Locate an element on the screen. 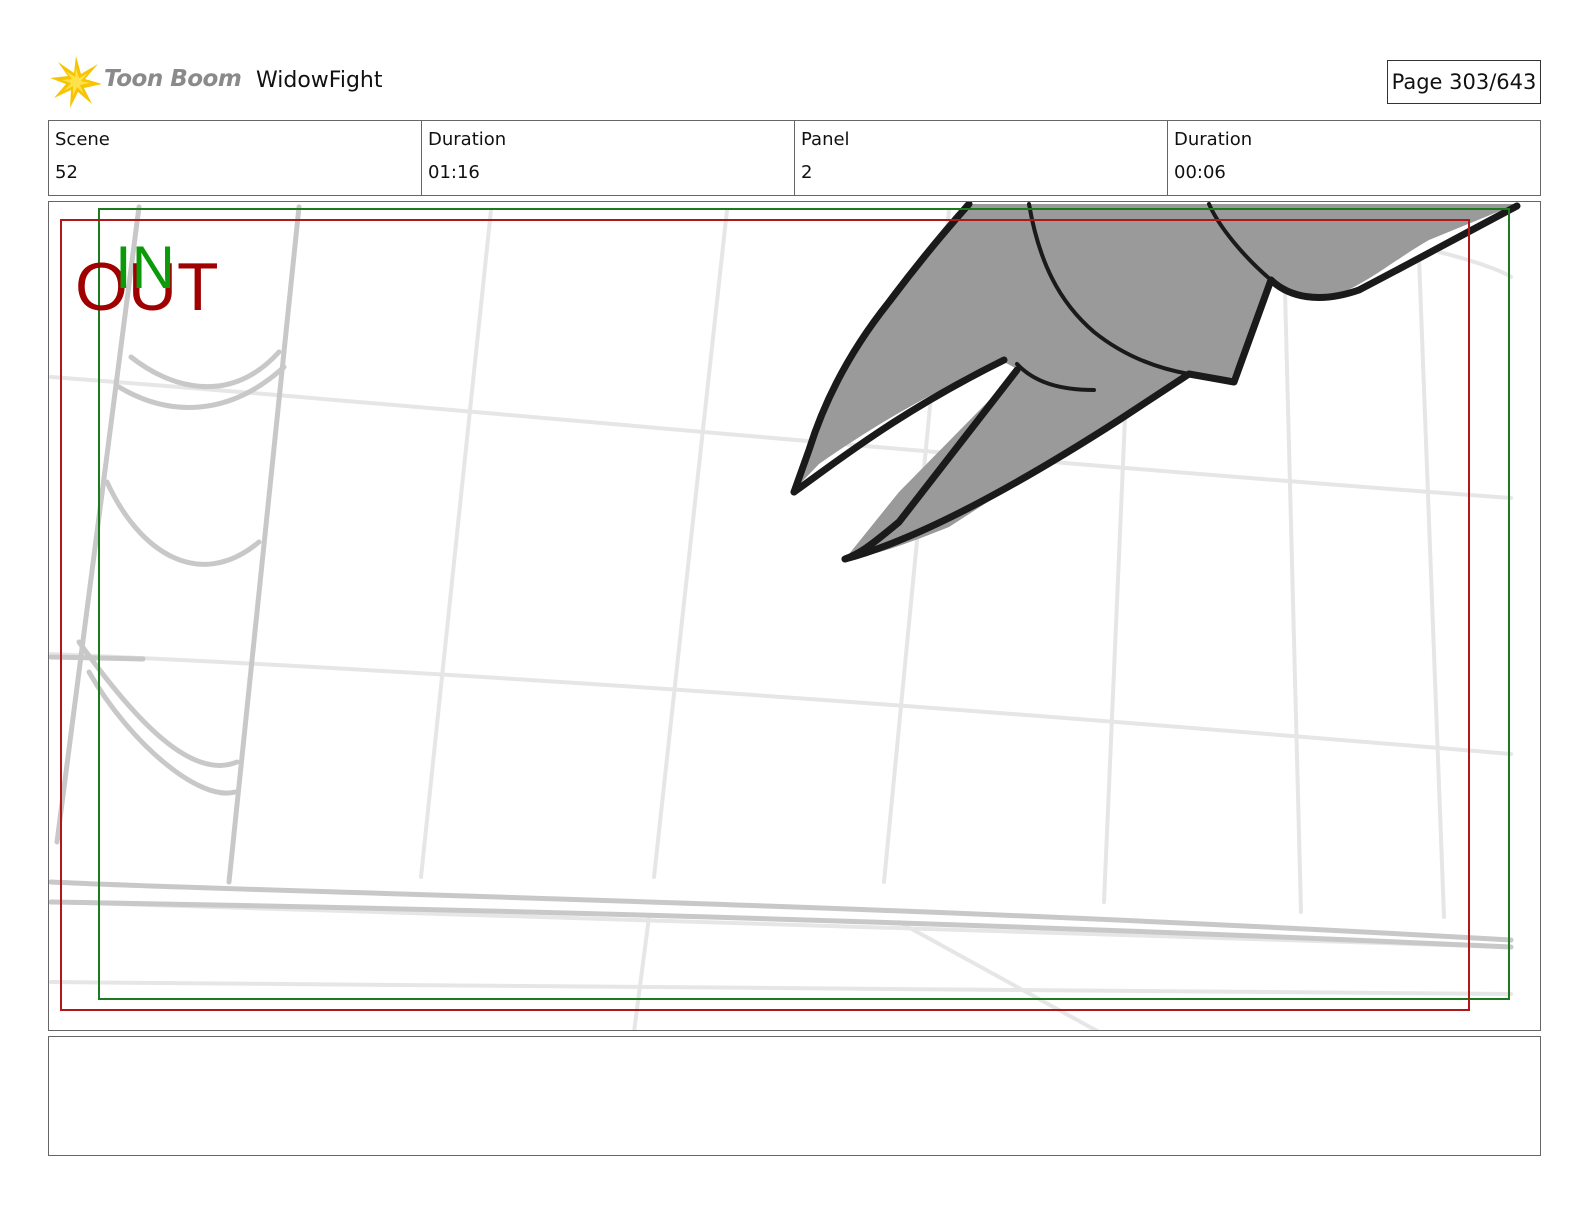 This screenshot has width=1584, height=1224. panel-duration-label: Duration is located at coordinates (1213, 139).